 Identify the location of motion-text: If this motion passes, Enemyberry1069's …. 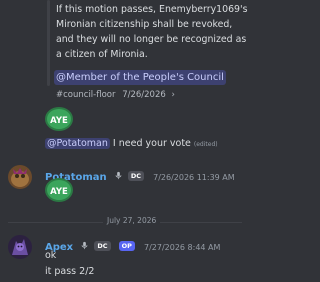
(152, 32).